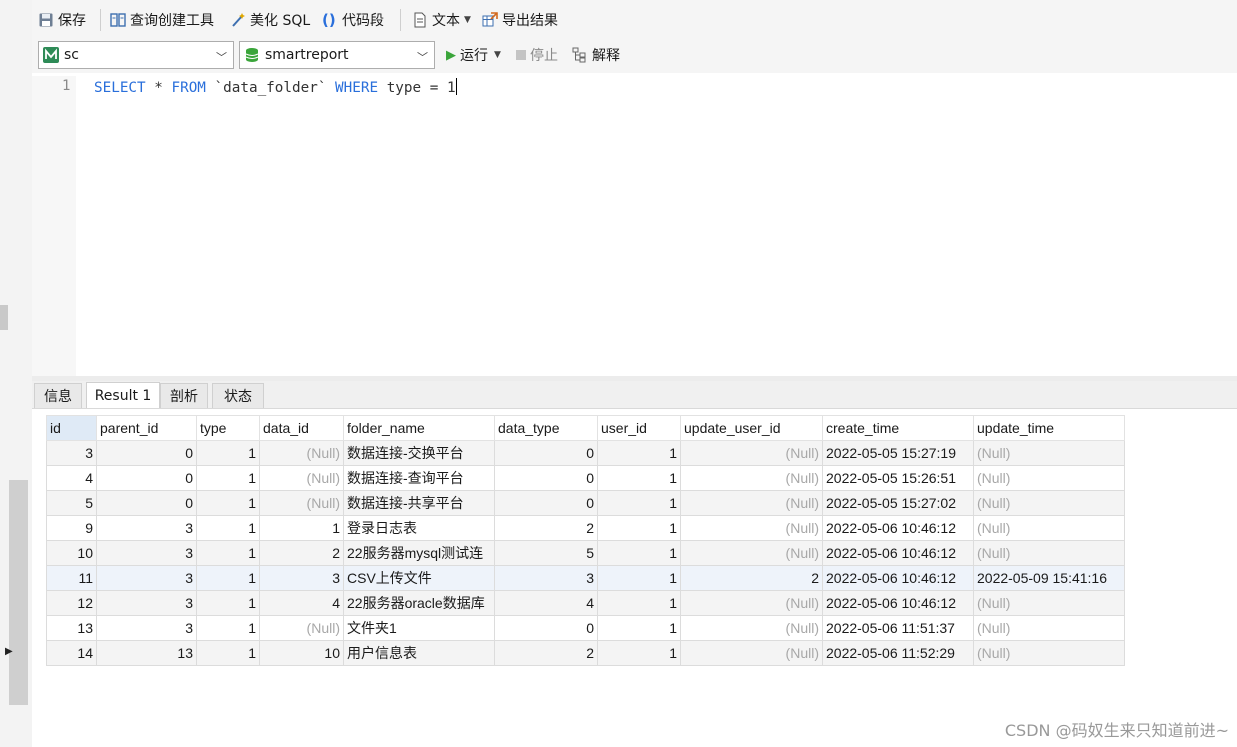 The width and height of the screenshot is (1237, 747). I want to click on cell-update-user-id: 2, so click(751, 578).